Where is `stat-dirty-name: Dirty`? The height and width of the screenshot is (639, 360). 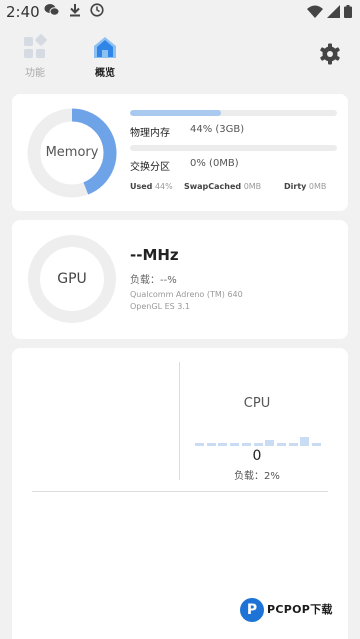 stat-dirty-name: Dirty is located at coordinates (295, 186).